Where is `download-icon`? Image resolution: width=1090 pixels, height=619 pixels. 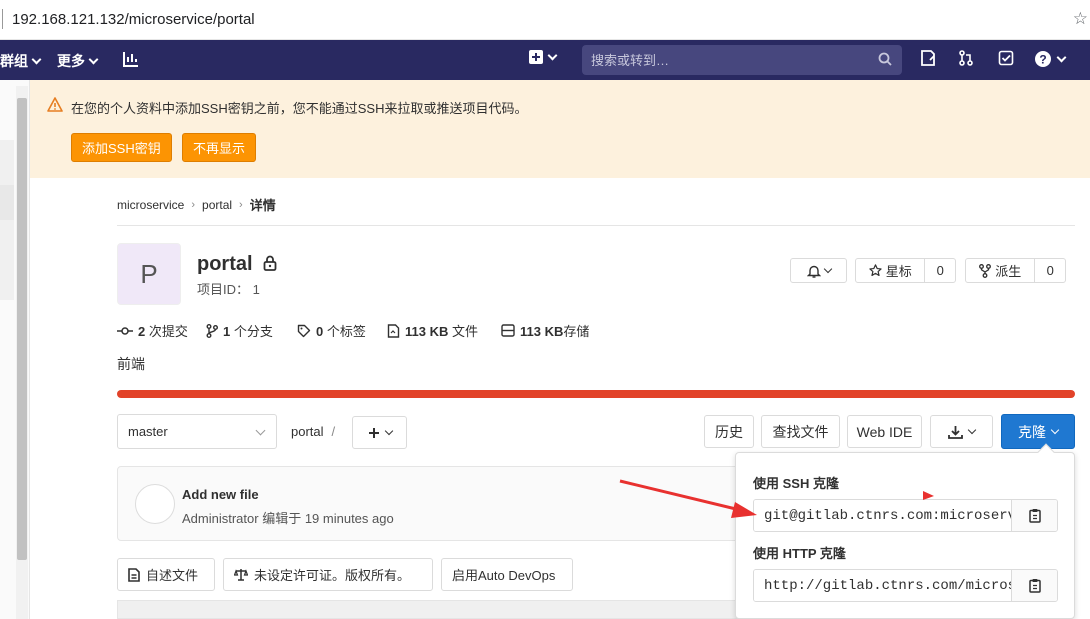 download-icon is located at coordinates (955, 432).